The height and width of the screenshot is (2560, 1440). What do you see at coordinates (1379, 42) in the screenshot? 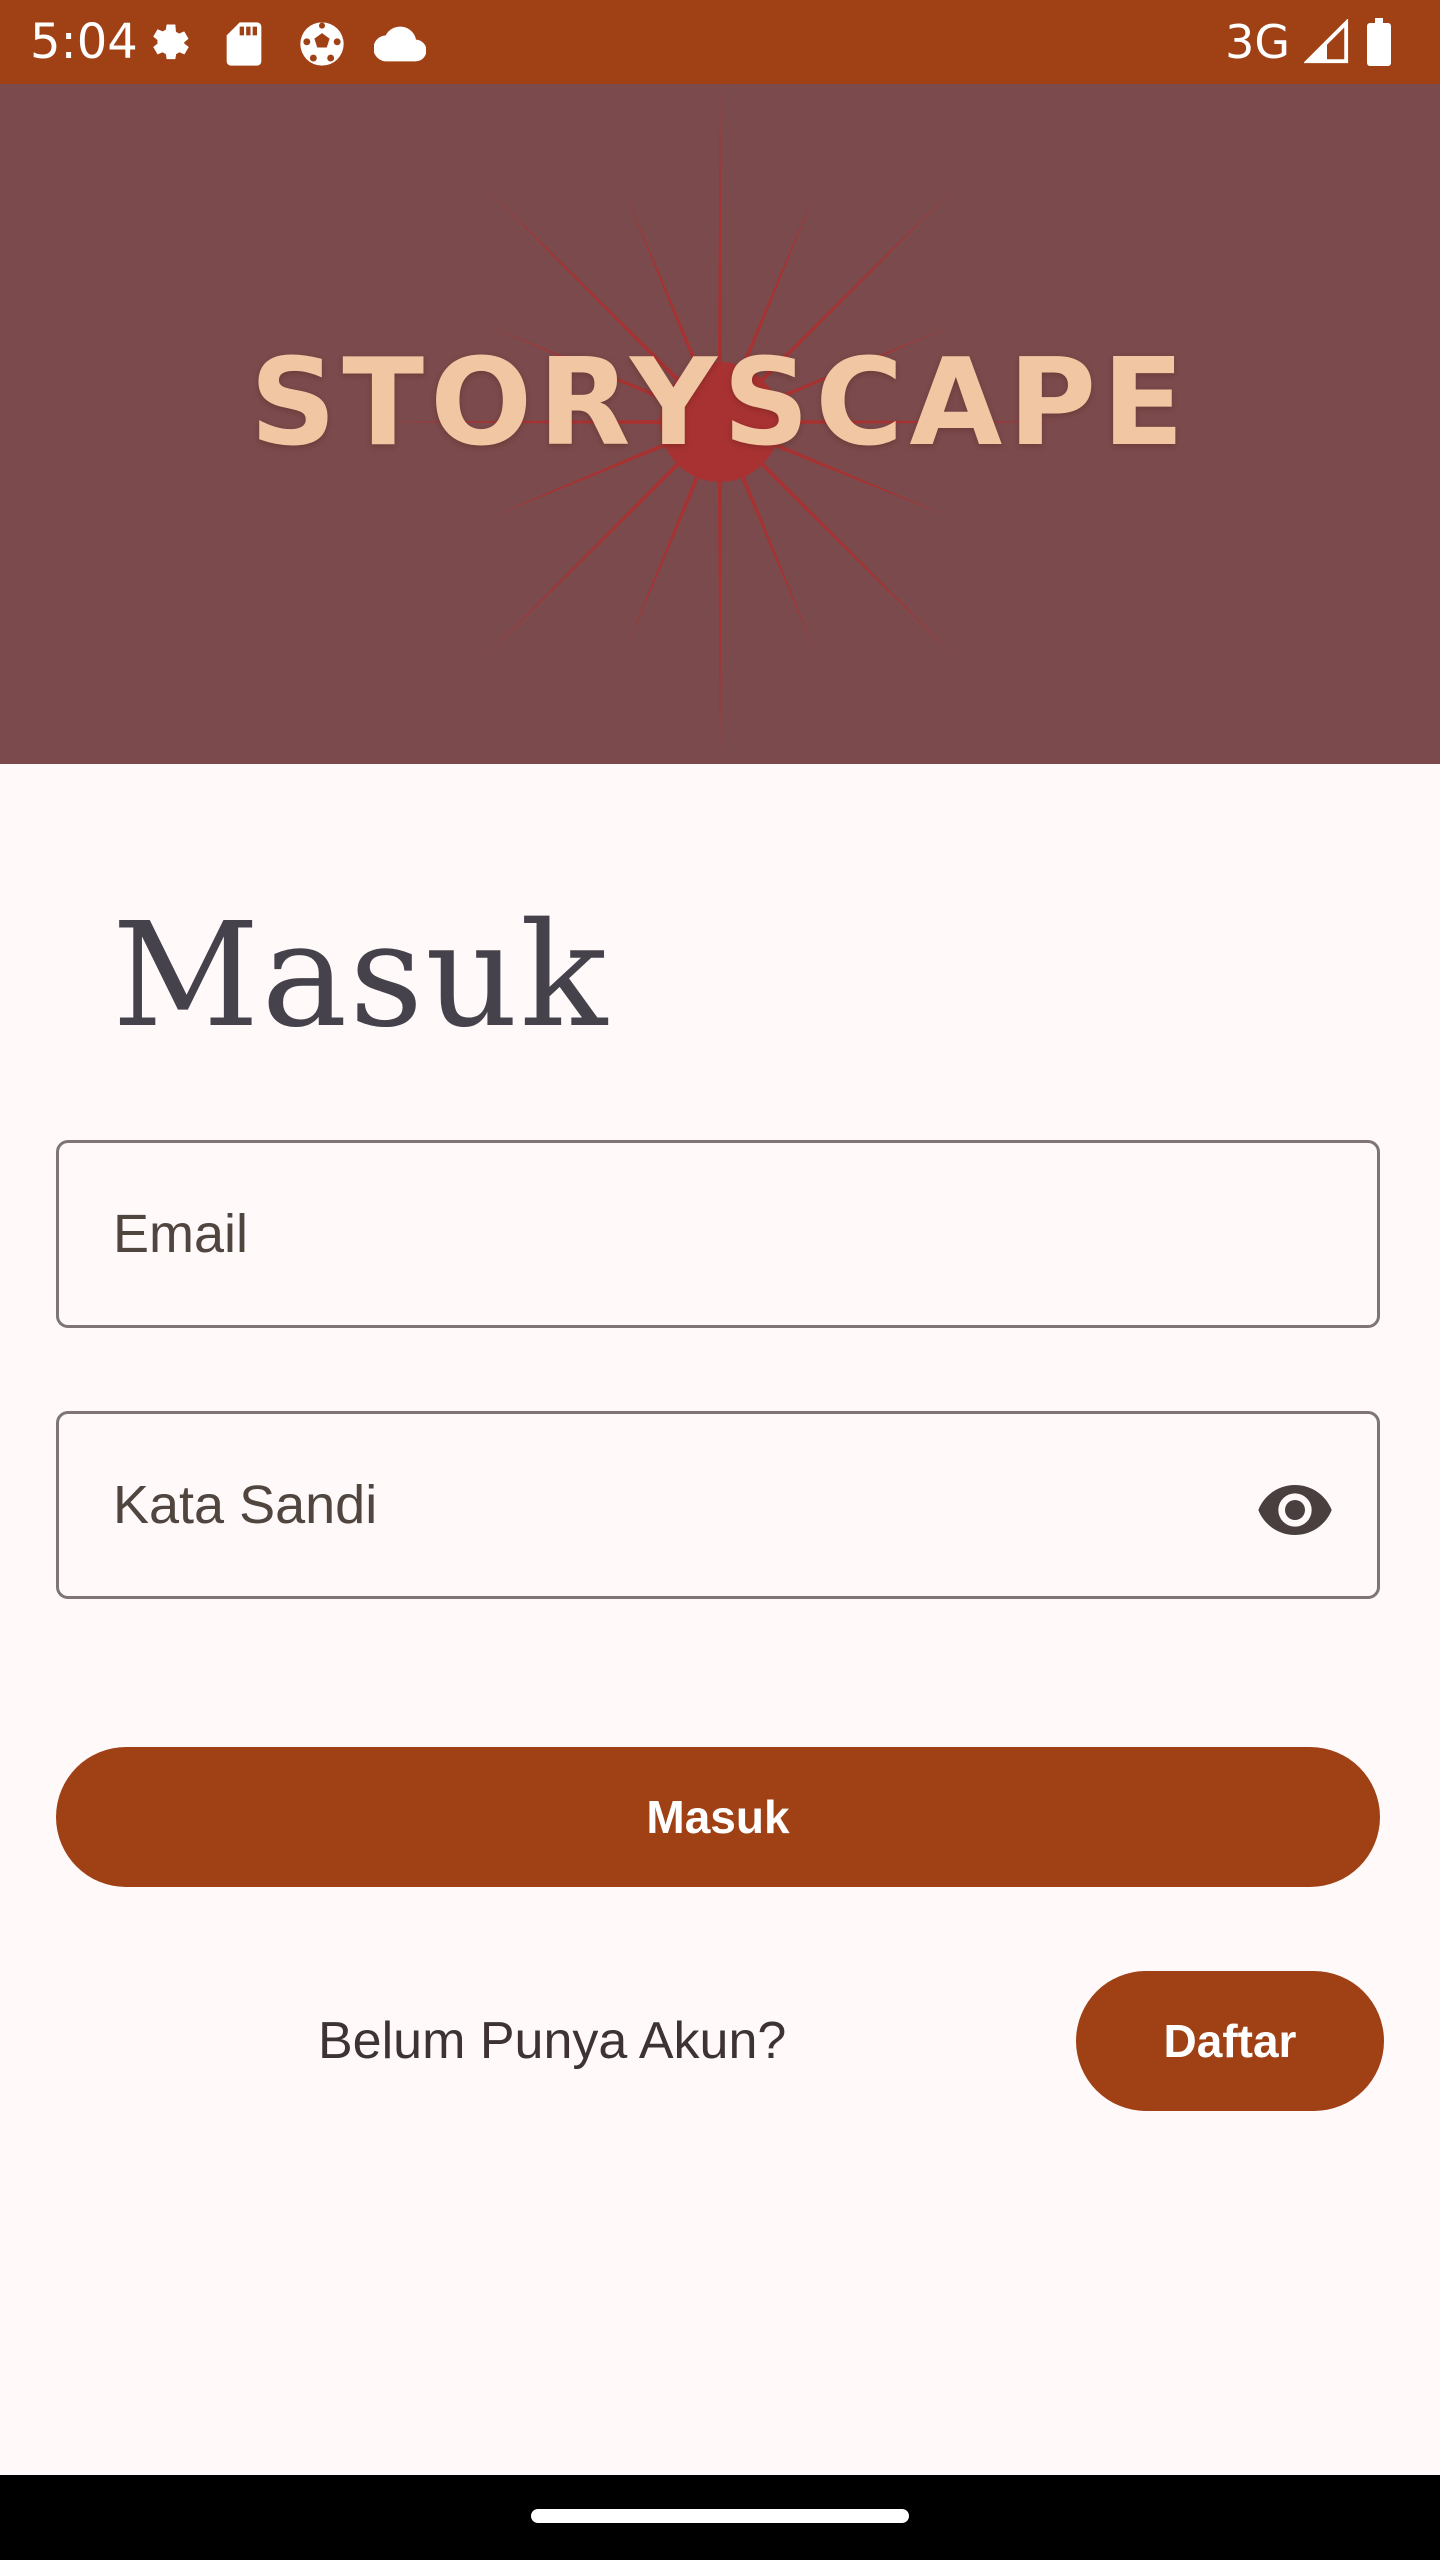
I see `battery-icon` at bounding box center [1379, 42].